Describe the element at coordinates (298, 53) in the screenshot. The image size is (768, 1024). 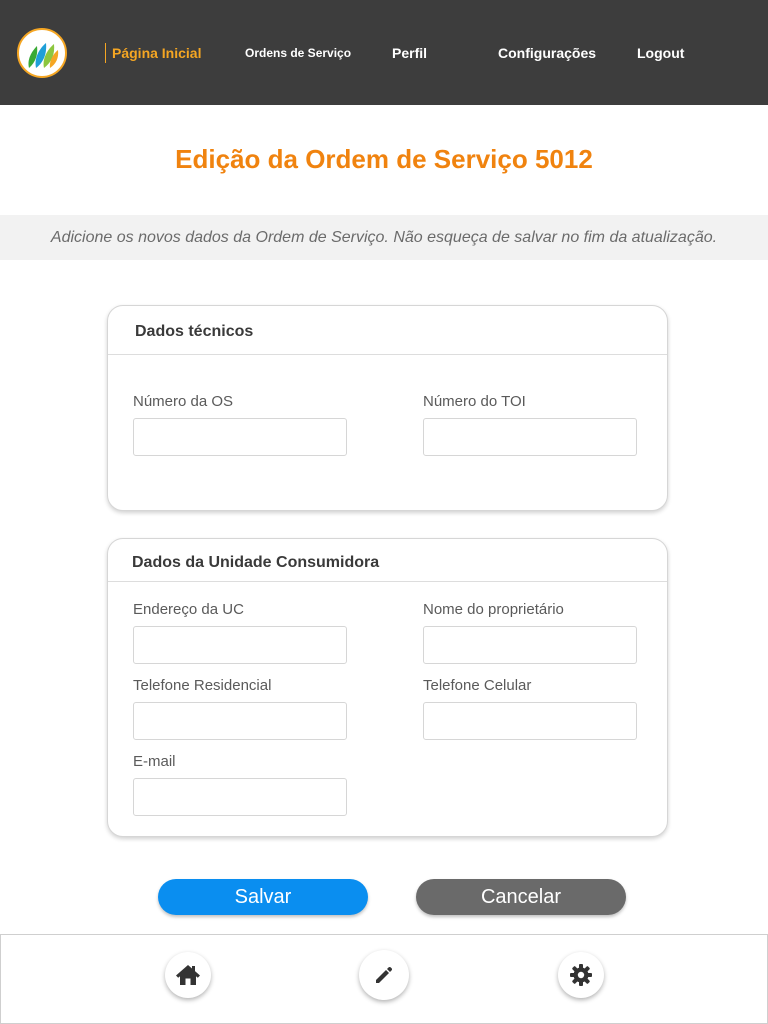
I see `nav-link-service-orders: Ordens de Serviço` at that location.